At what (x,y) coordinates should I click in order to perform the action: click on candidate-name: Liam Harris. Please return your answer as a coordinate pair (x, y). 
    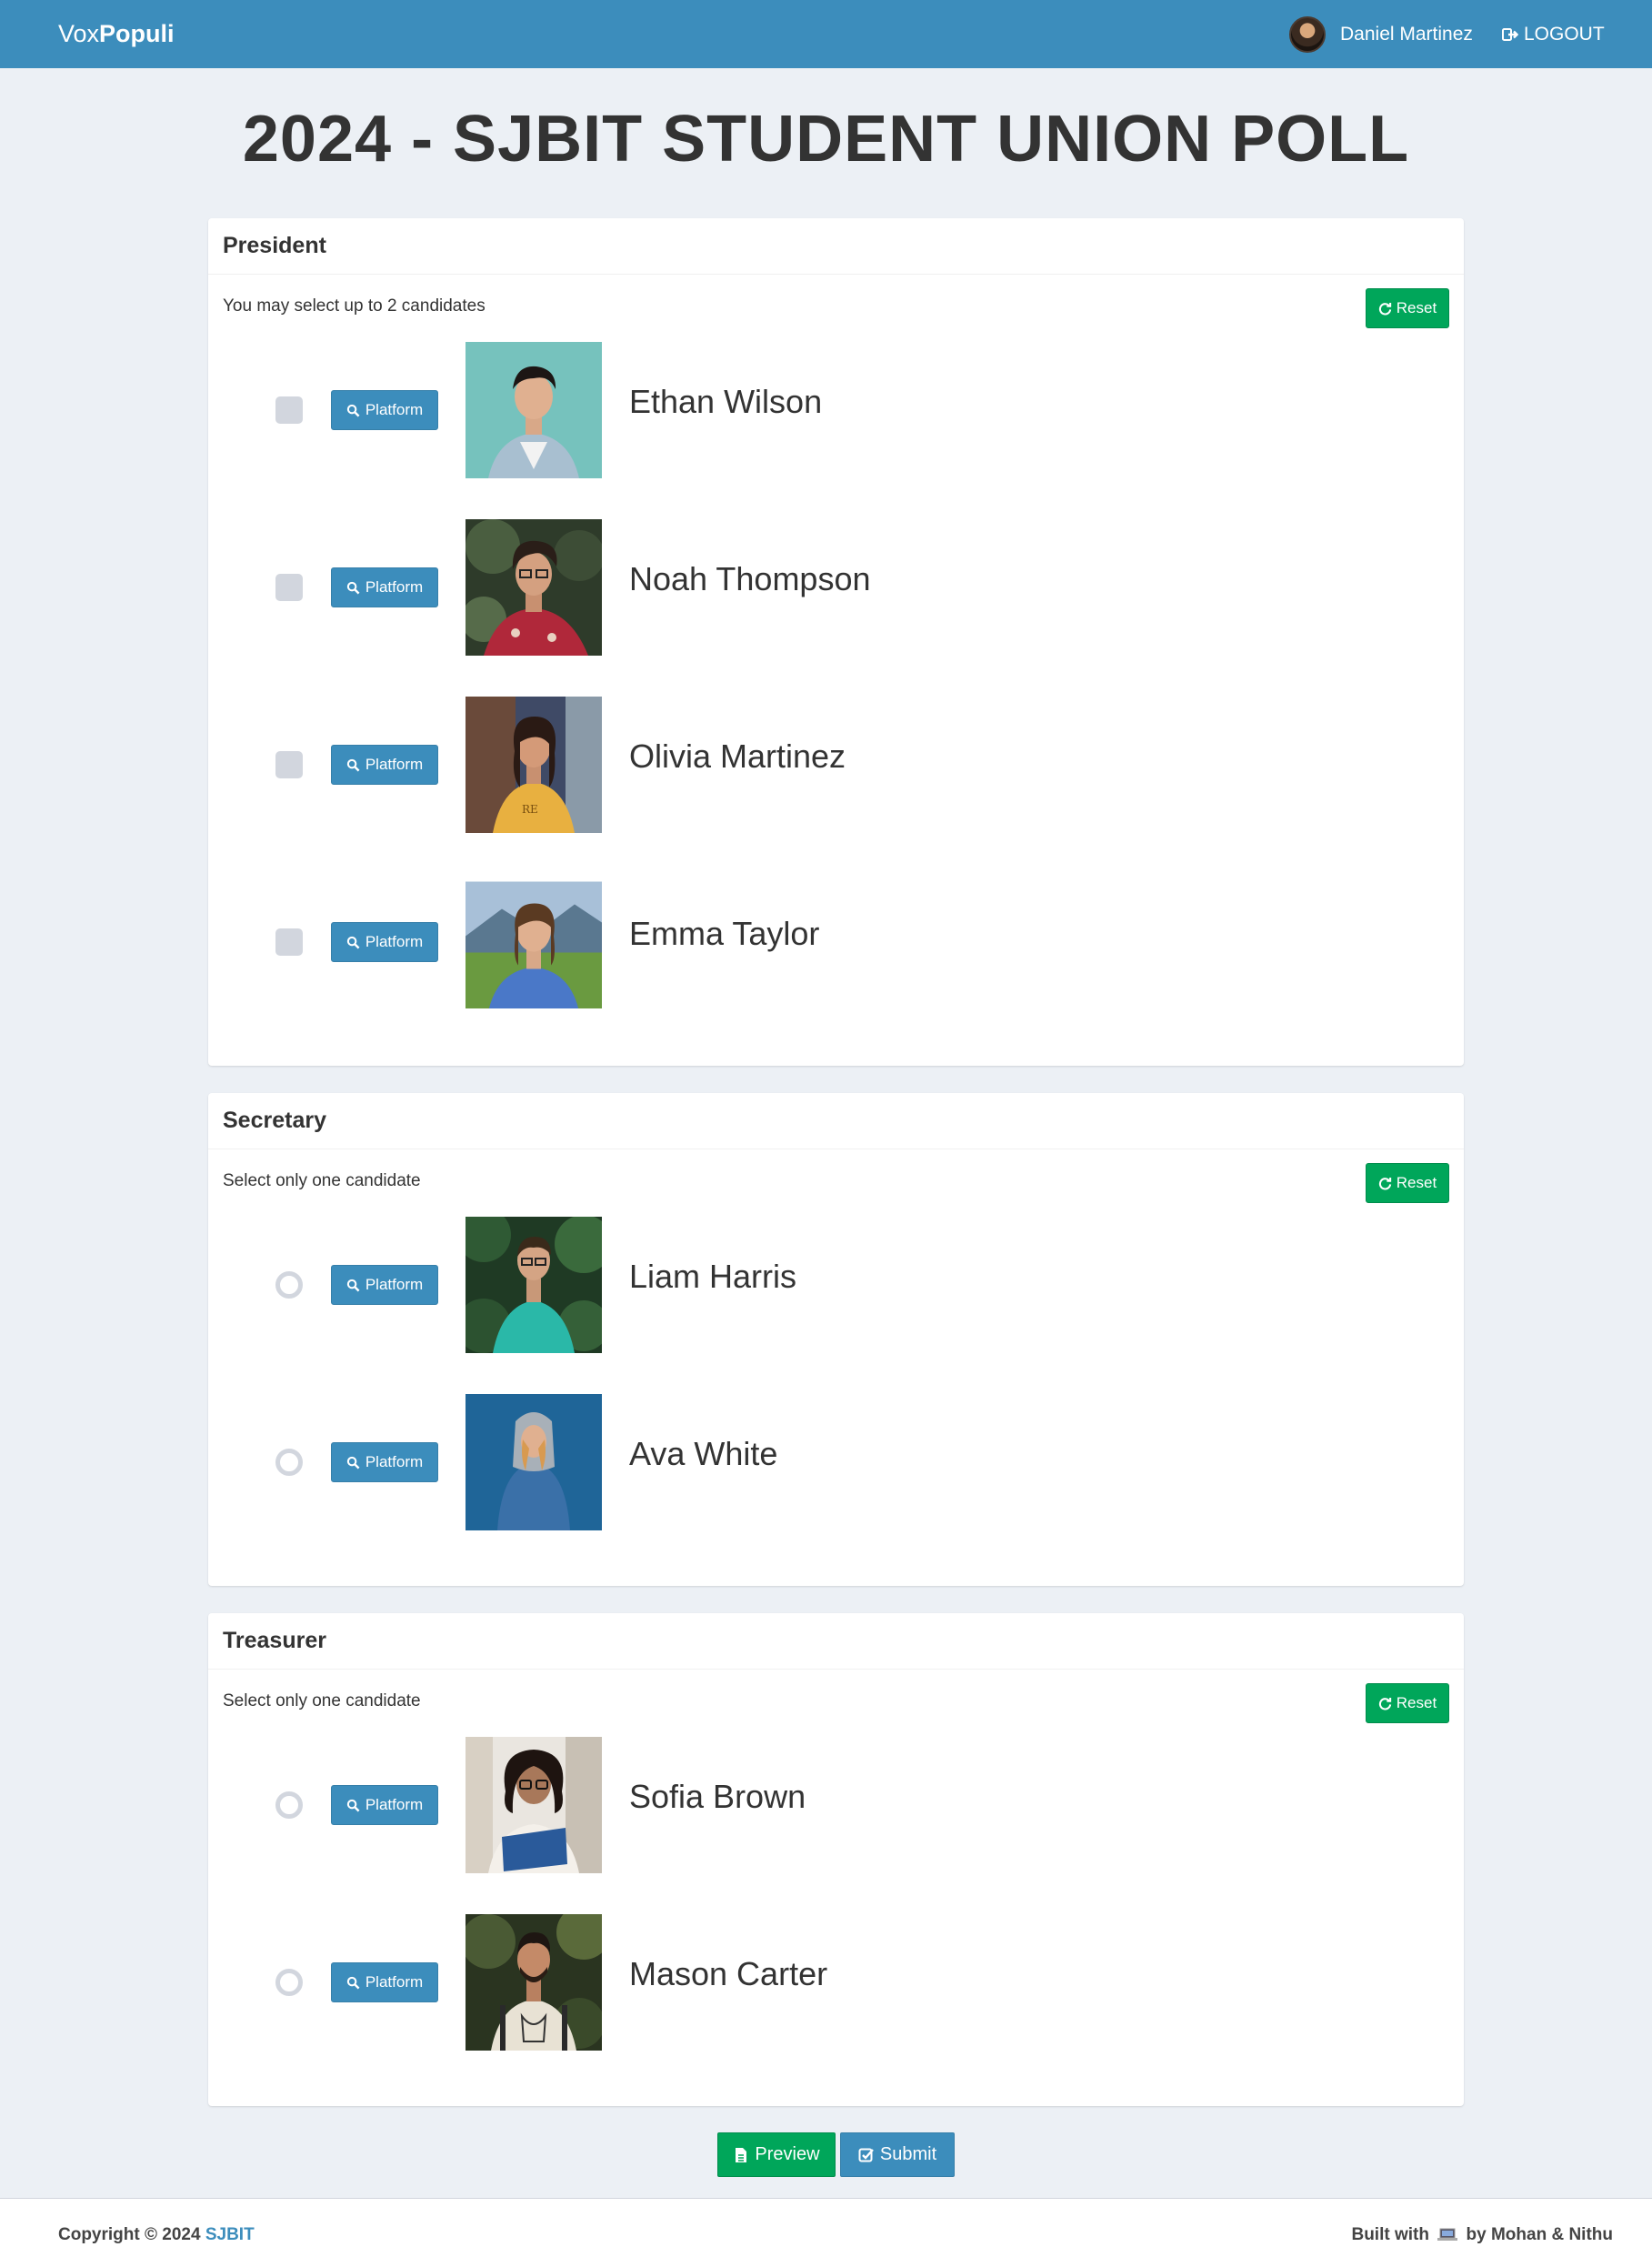
    Looking at the image, I should click on (713, 1276).